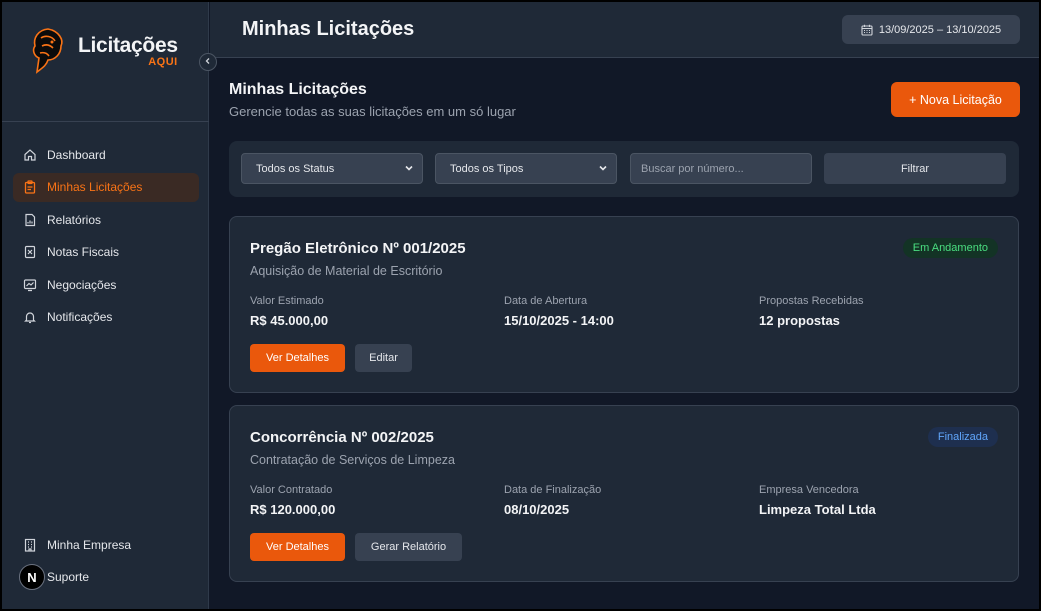 The height and width of the screenshot is (611, 1041). Describe the element at coordinates (346, 271) in the screenshot. I see `card-subtitle: Aquisição de Material de Escritório` at that location.